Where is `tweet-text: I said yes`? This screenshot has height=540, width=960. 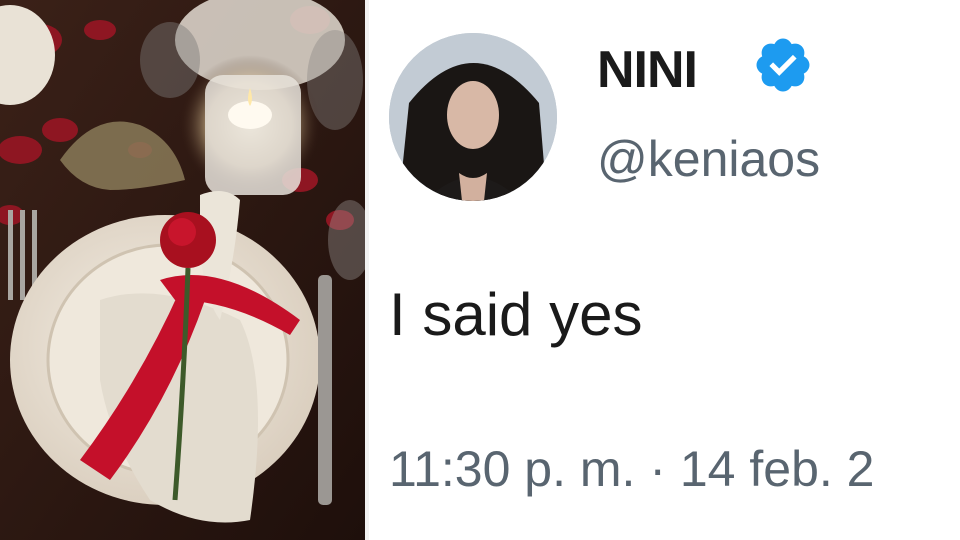 tweet-text: I said yes is located at coordinates (516, 314).